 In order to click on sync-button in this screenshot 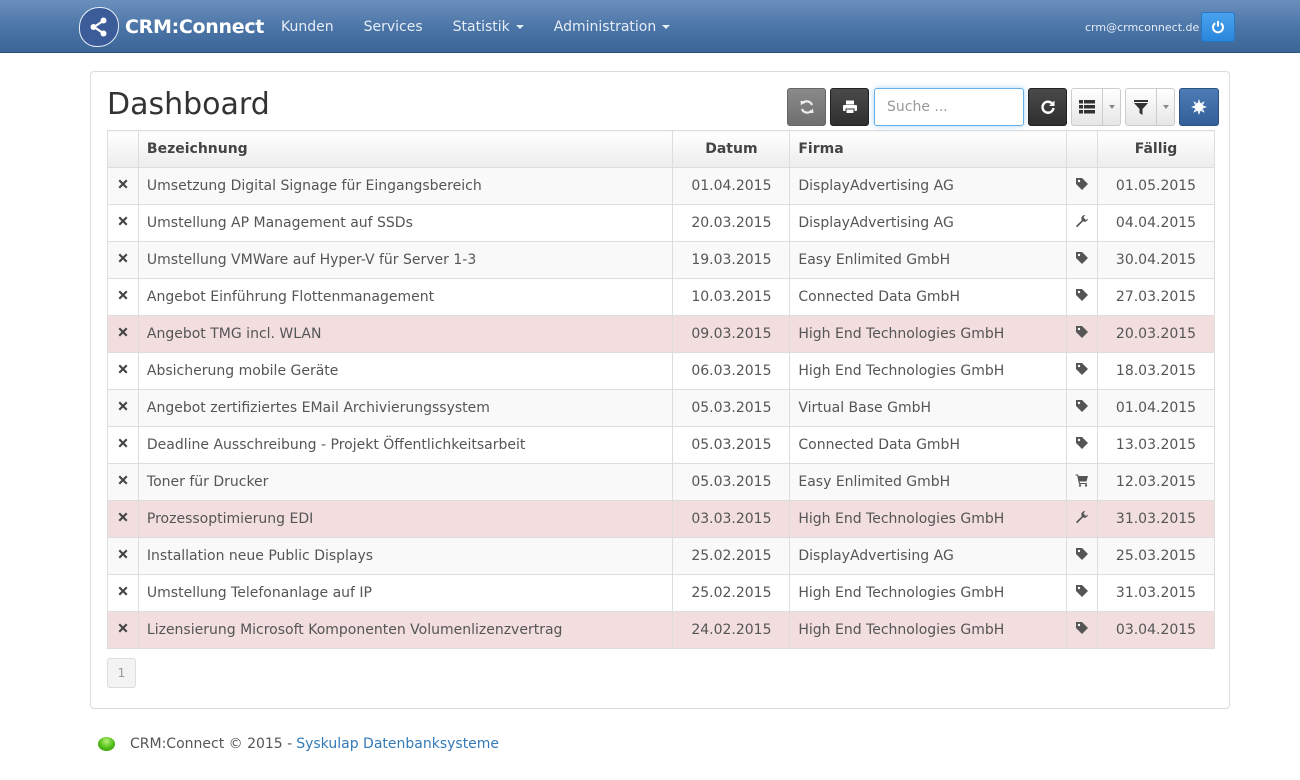, I will do `click(806, 107)`.